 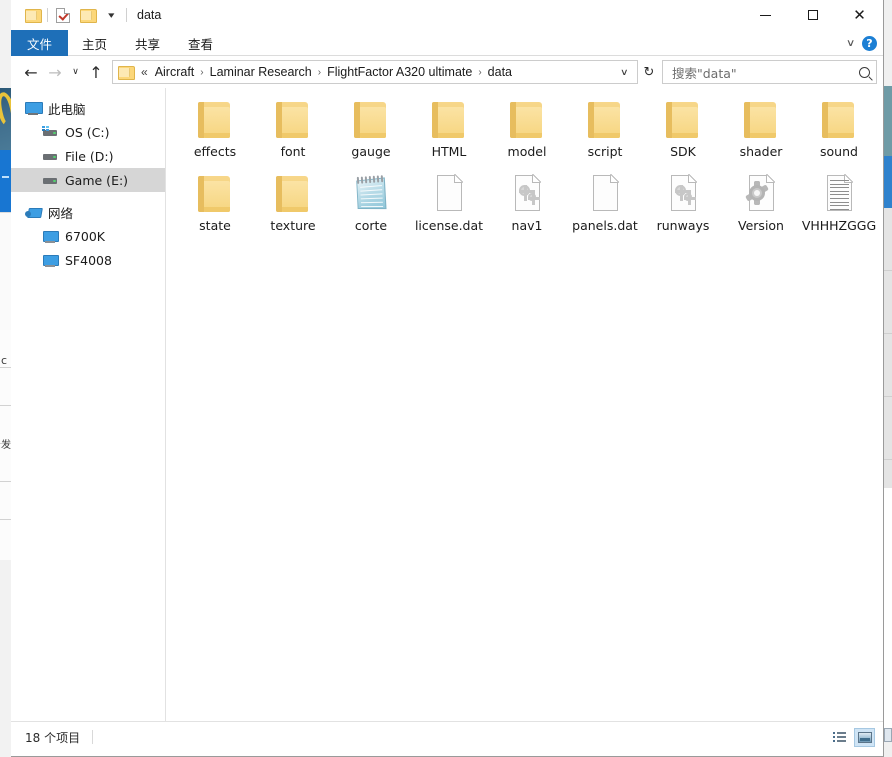 I want to click on list-item: panels.dat, so click(x=605, y=209).